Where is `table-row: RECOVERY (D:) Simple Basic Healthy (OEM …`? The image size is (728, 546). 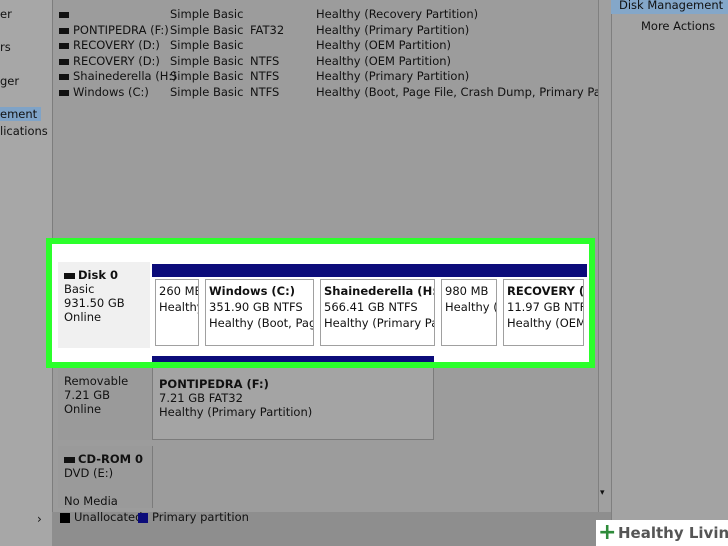
table-row: RECOVERY (D:) Simple Basic Healthy (OEM … is located at coordinates (331, 45).